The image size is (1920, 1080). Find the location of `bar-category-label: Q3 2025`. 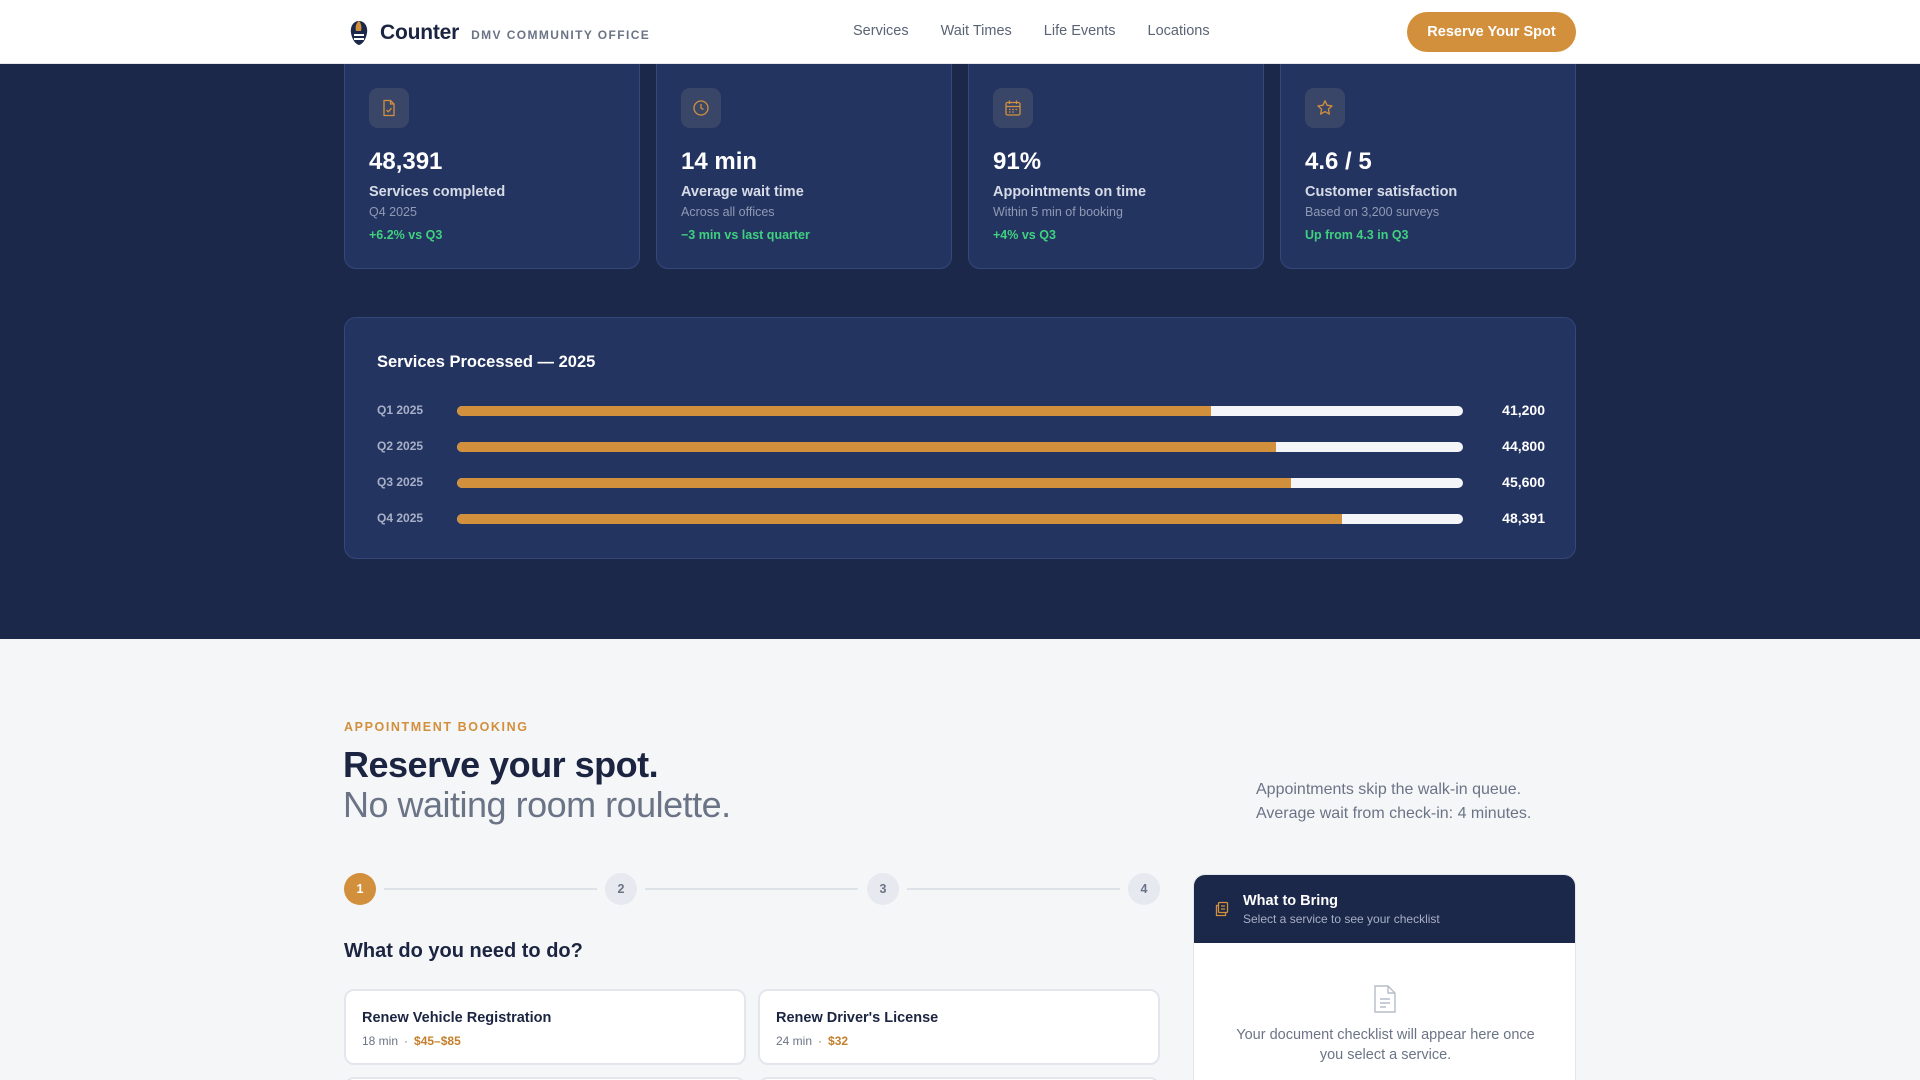

bar-category-label: Q3 2025 is located at coordinates (400, 482).